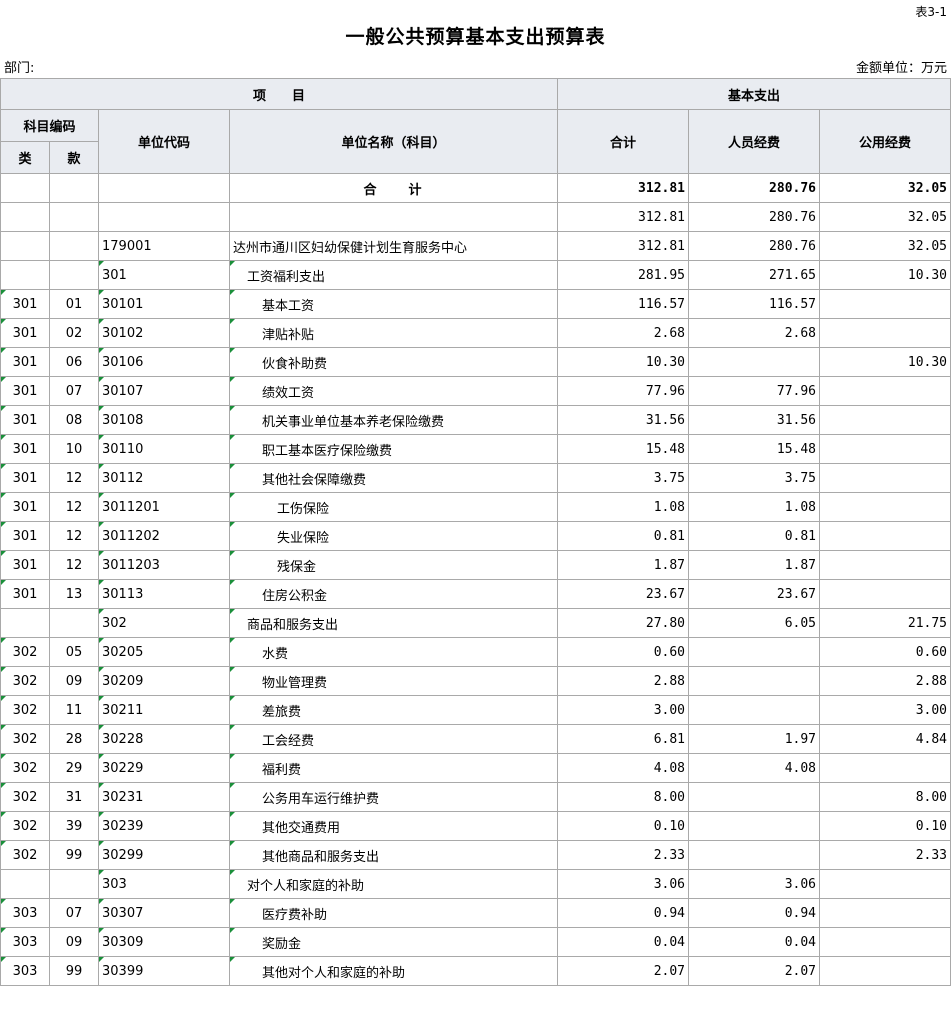  What do you see at coordinates (393, 188) in the screenshot?
I see `unit-name-cell: 合 计` at bounding box center [393, 188].